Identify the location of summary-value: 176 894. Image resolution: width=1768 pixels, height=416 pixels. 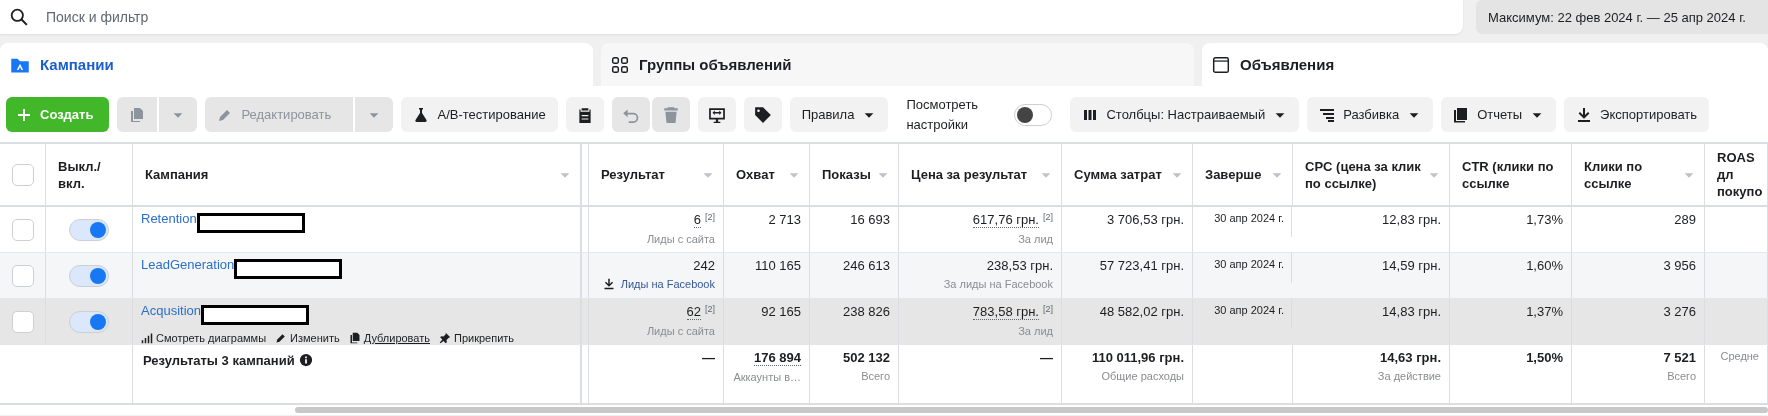
(777, 358).